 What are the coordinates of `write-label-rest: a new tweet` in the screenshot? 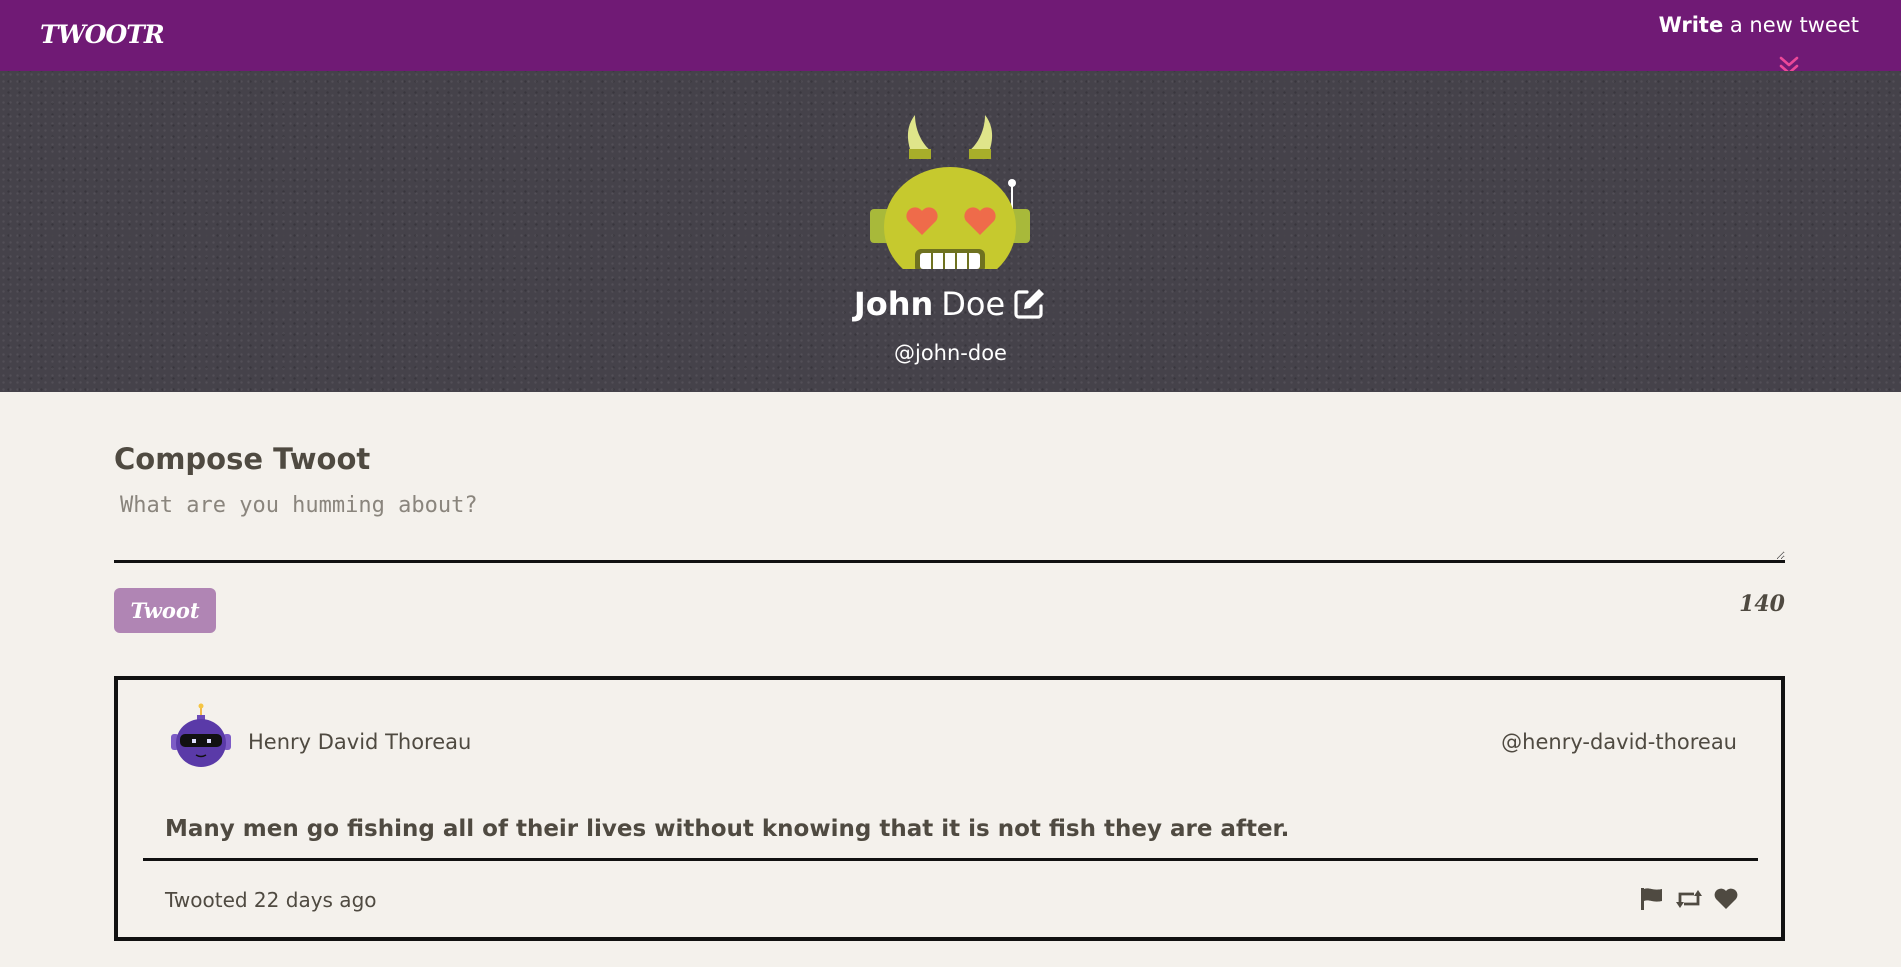 It's located at (1791, 25).